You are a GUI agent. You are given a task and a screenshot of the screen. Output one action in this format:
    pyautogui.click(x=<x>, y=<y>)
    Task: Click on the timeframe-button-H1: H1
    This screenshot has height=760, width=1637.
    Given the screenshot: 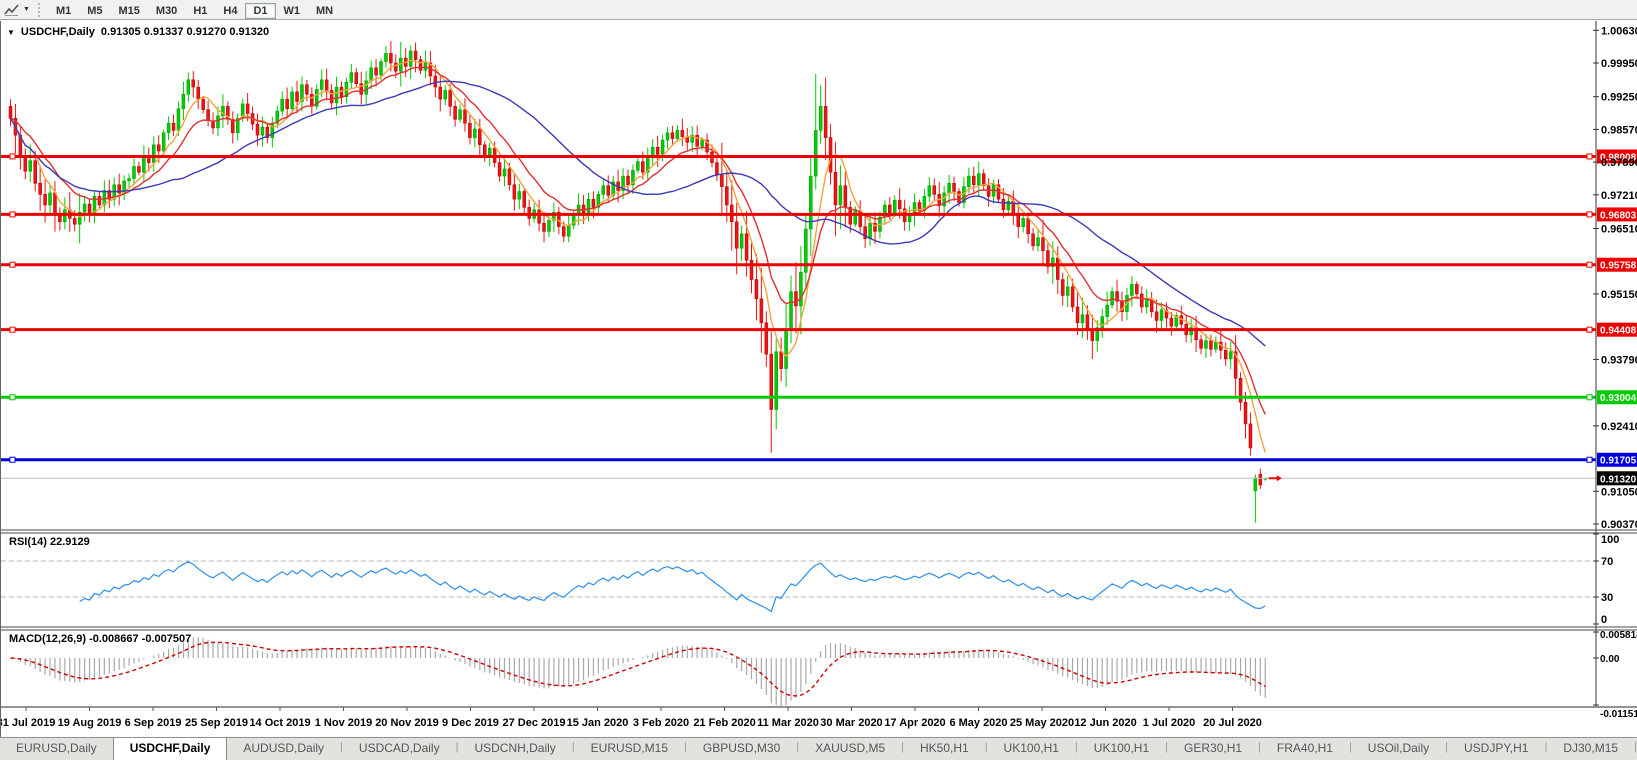 What is the action you would take?
    pyautogui.click(x=200, y=11)
    